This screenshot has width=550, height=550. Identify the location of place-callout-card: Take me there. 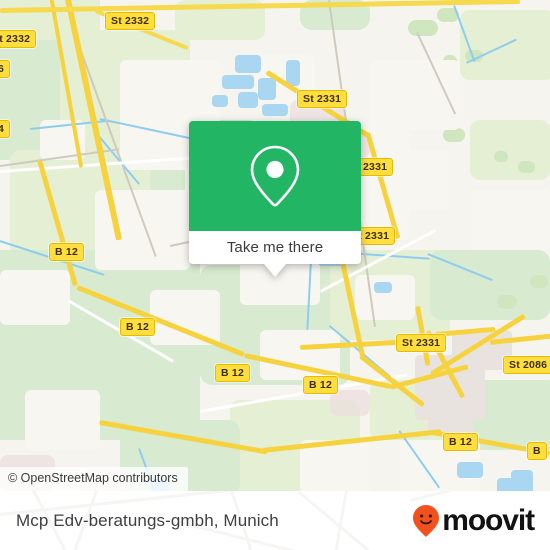
(275, 199).